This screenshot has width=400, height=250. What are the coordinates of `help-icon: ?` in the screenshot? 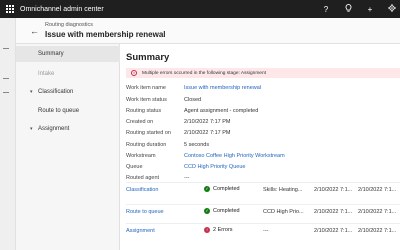 It's located at (326, 9).